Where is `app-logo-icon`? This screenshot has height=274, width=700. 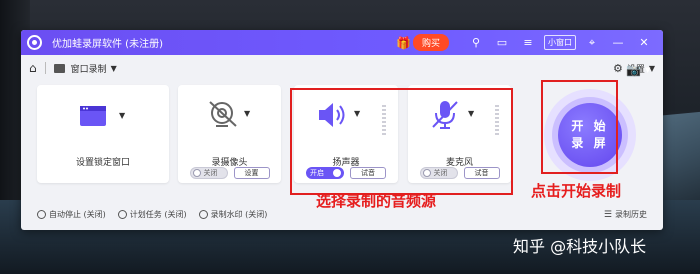 app-logo-icon is located at coordinates (34, 42).